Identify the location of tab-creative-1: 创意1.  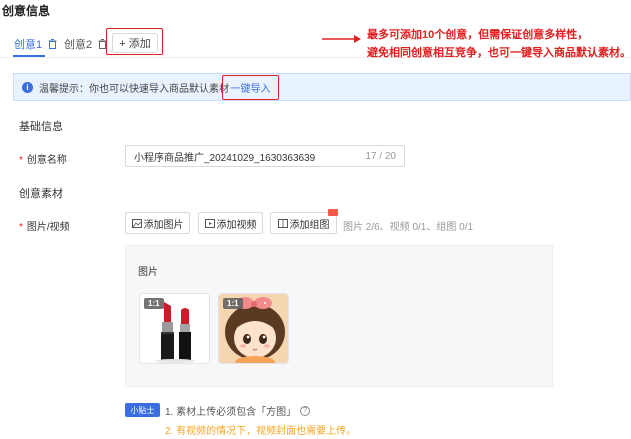
(35, 44).